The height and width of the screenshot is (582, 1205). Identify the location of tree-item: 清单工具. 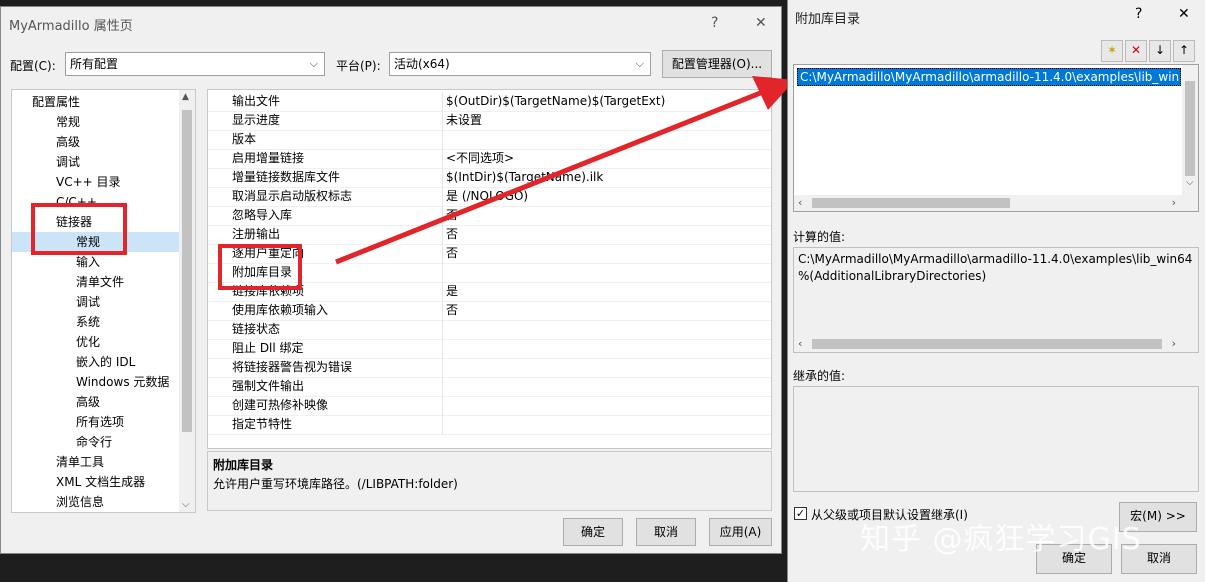
(95, 462).